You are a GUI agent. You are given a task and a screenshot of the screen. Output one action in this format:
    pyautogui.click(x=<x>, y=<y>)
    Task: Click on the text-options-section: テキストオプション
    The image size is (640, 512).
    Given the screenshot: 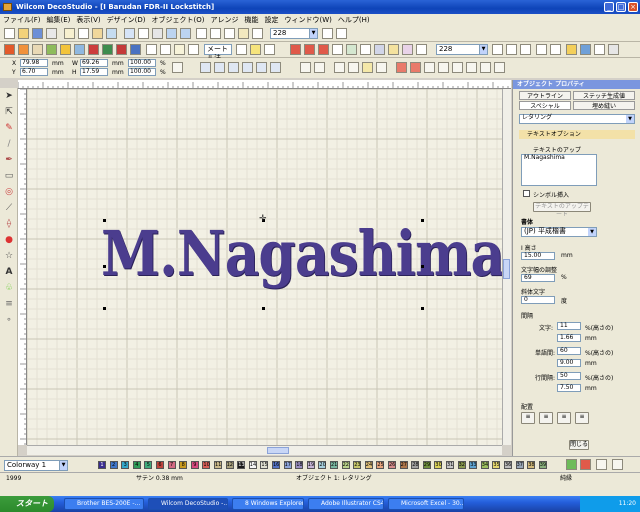 What is the action you would take?
    pyautogui.click(x=577, y=134)
    